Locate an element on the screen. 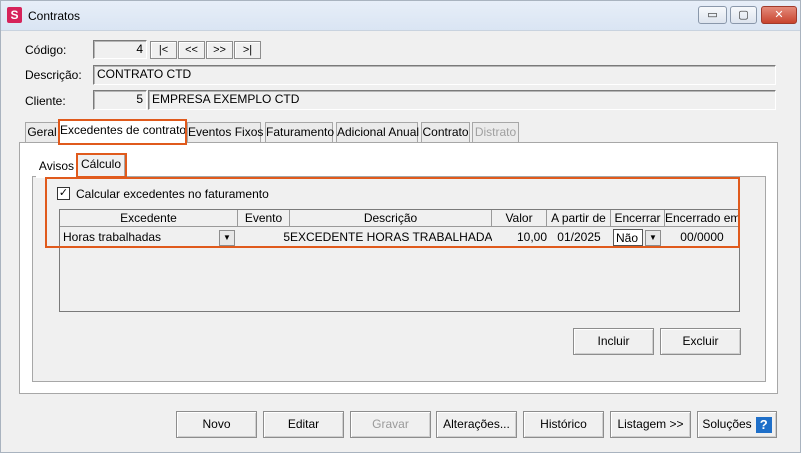 The height and width of the screenshot is (453, 801). editar-button: Editar is located at coordinates (303, 424).